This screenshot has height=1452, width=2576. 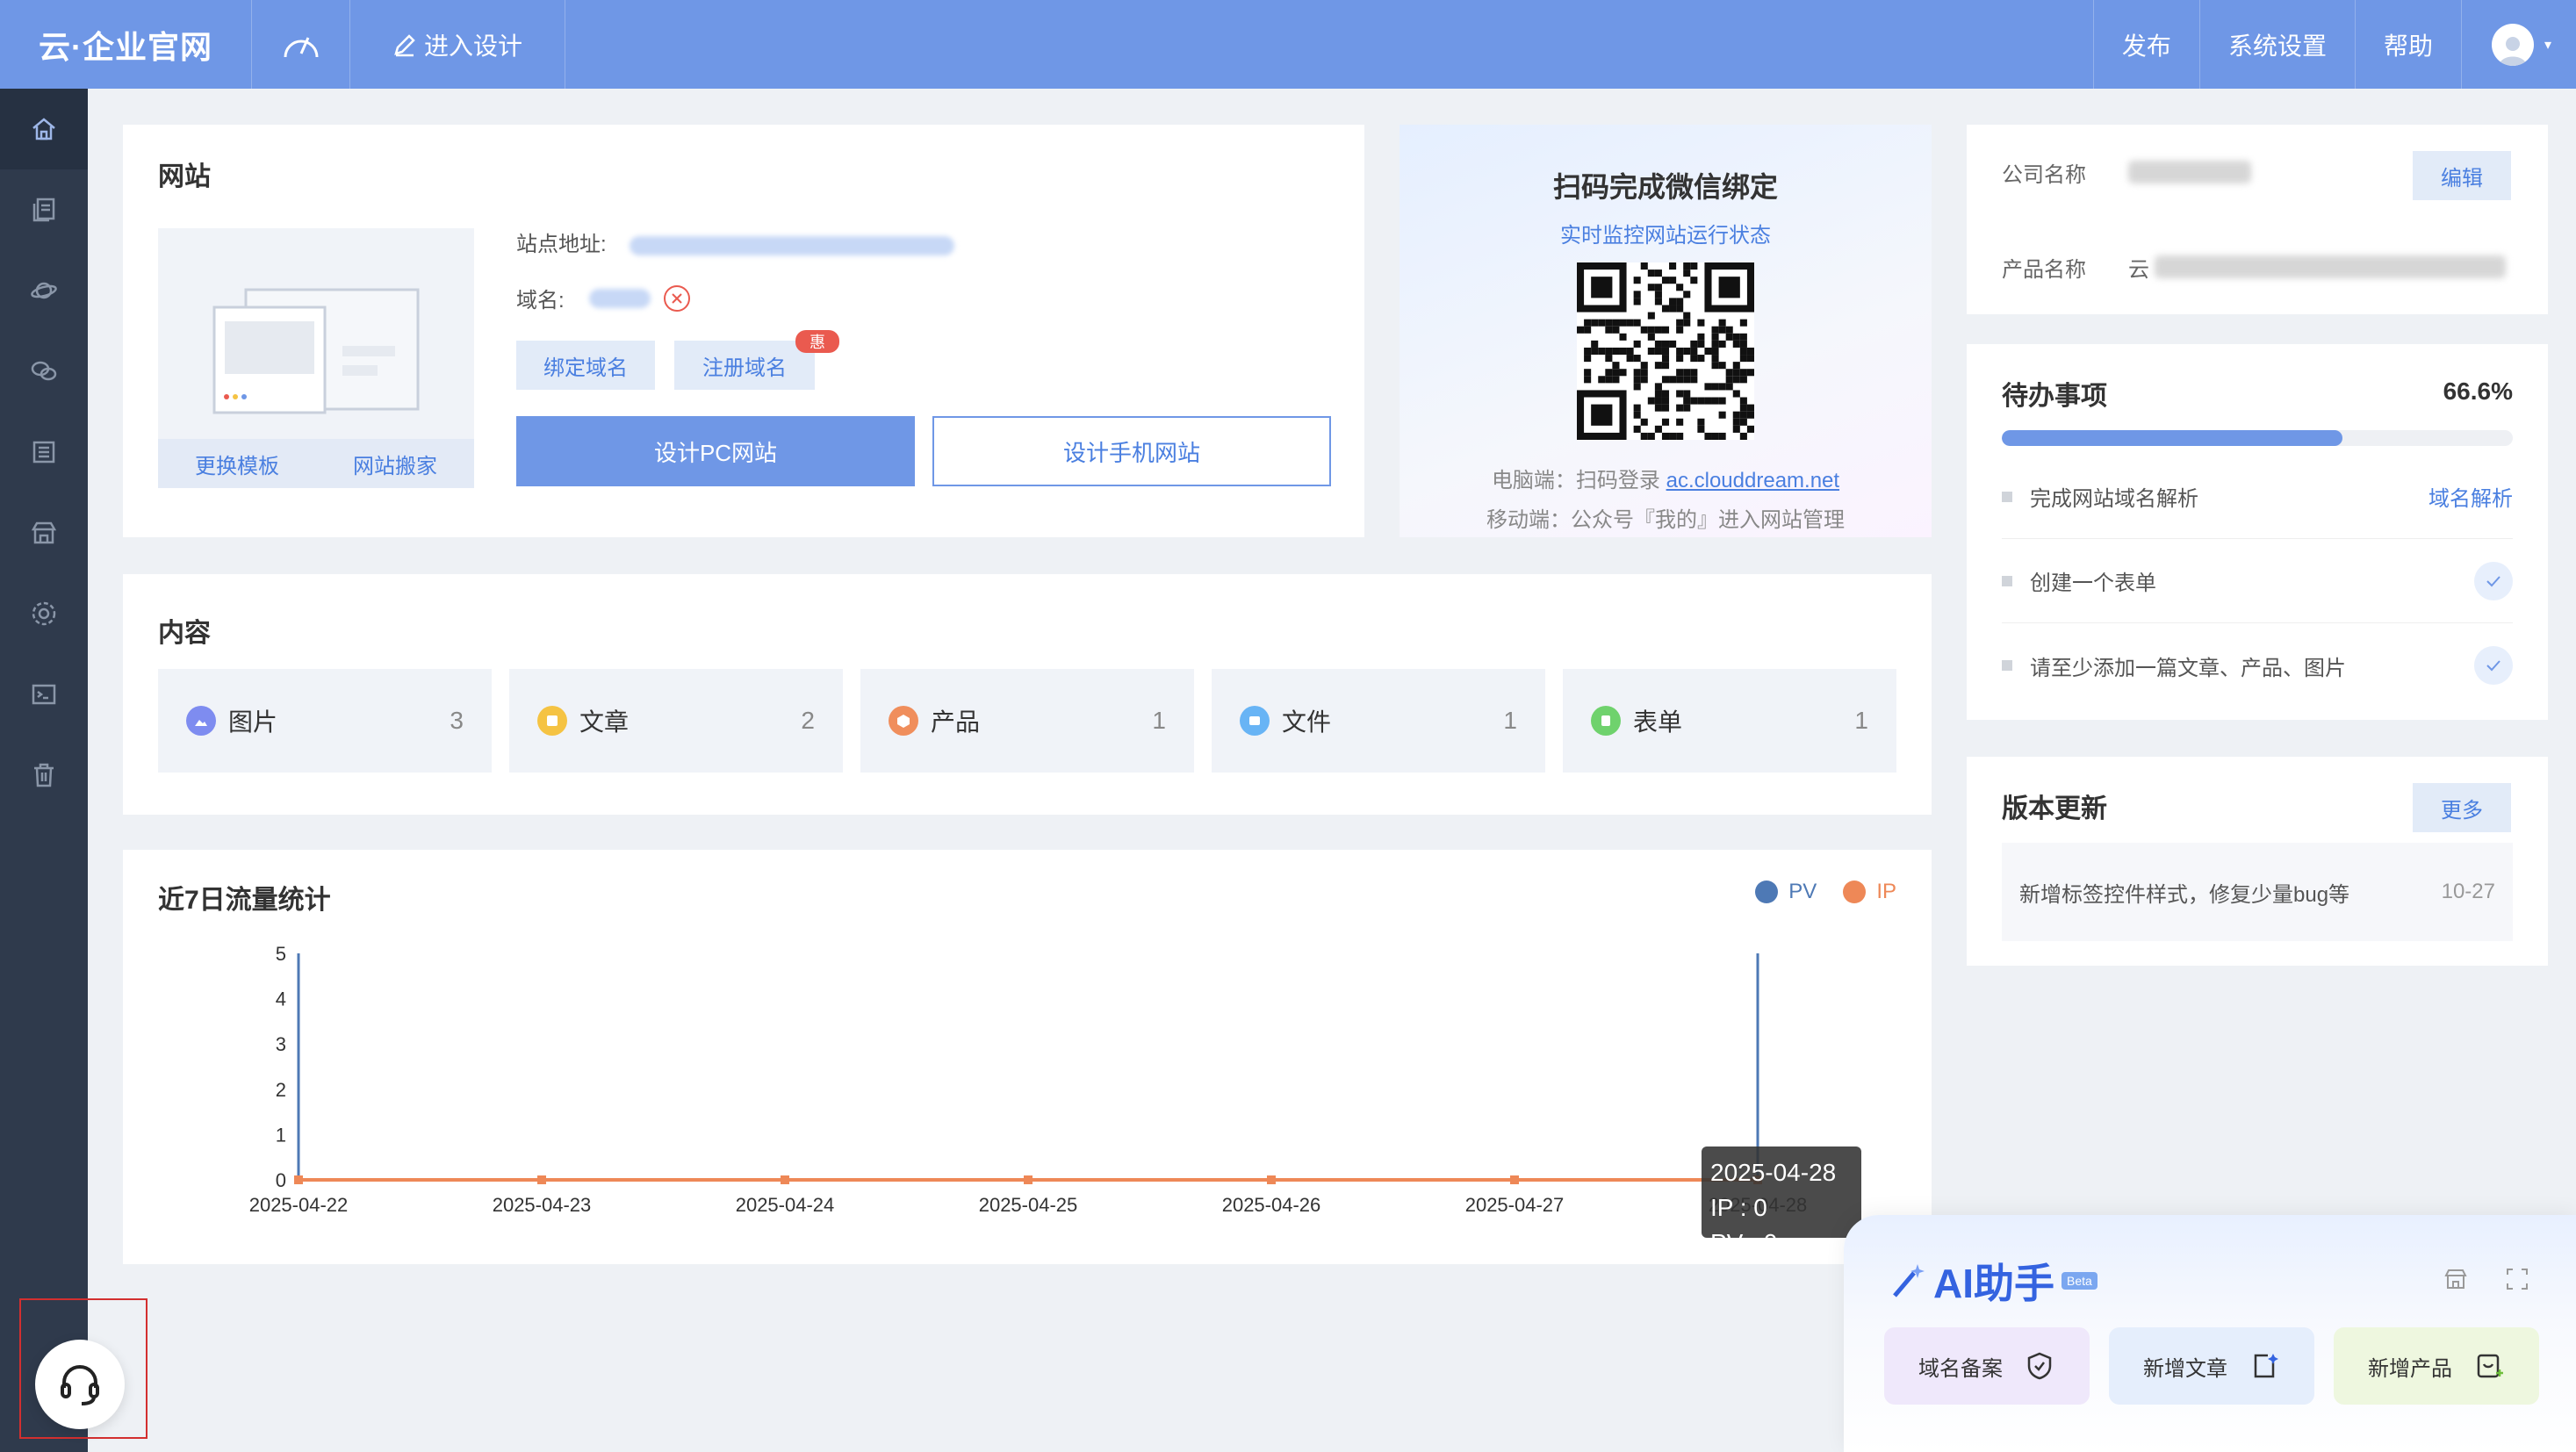 I want to click on todo-item: 完成网站域名解析 域名解析, so click(x=2257, y=497).